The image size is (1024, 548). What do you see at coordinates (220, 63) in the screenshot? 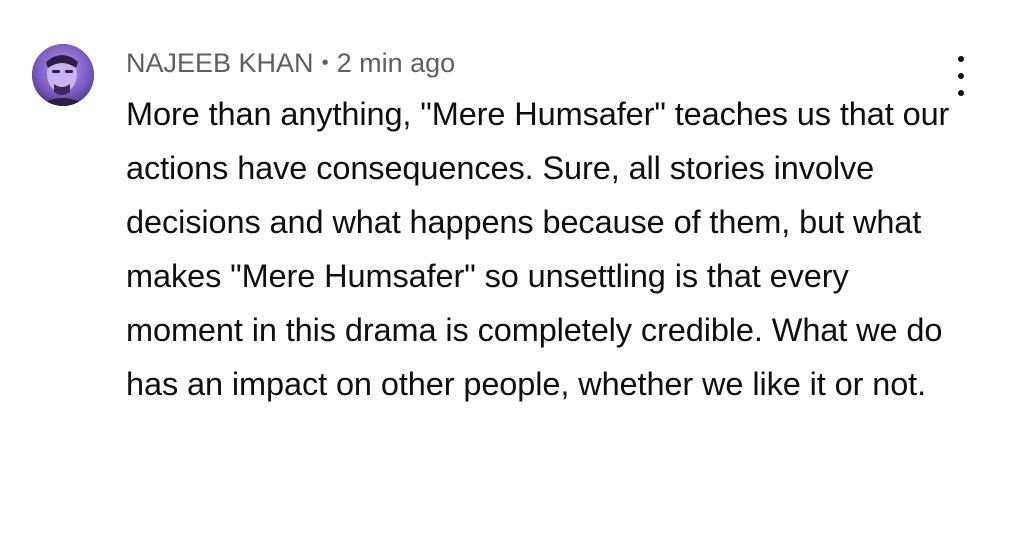
I see `author-name: NAJEEB KHAN` at bounding box center [220, 63].